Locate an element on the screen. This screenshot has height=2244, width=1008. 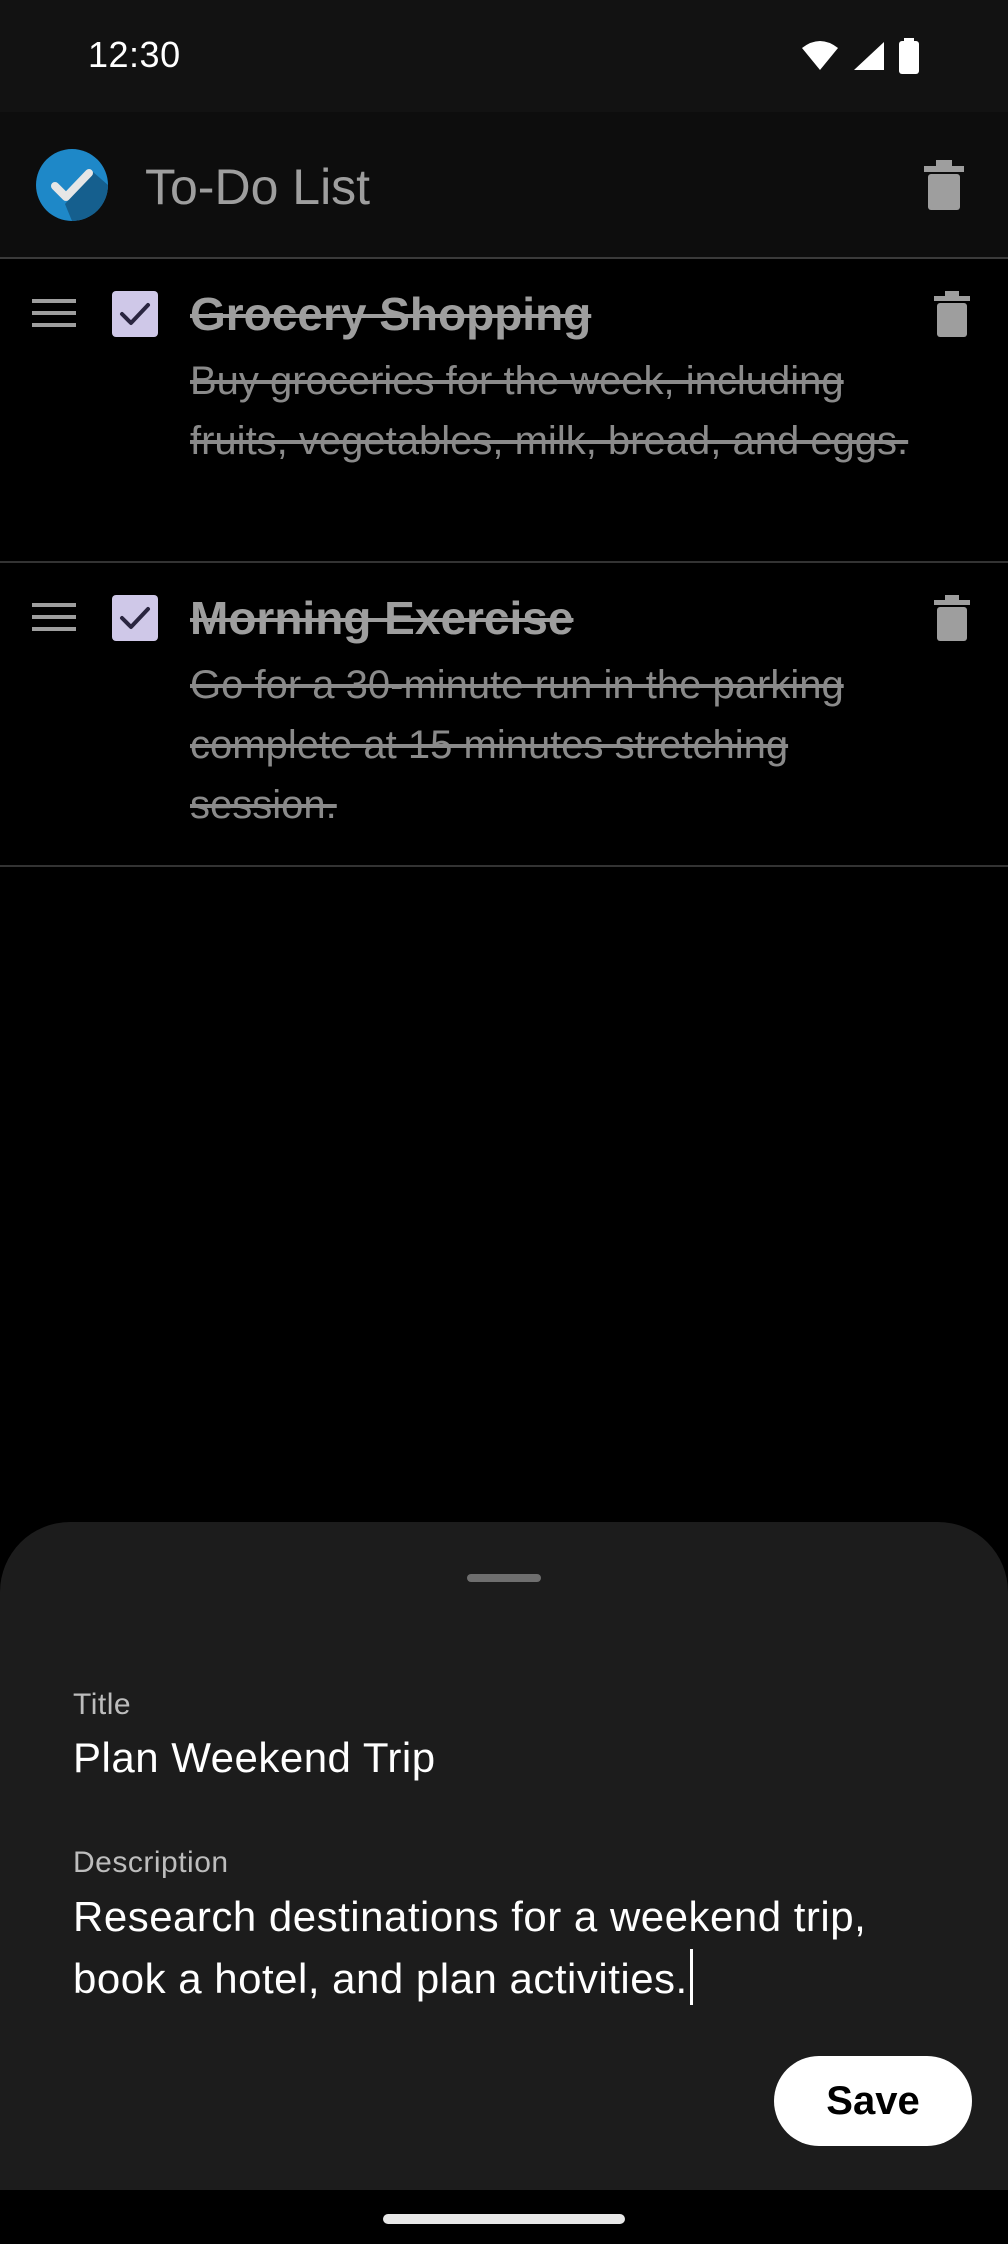
wifi-icon is located at coordinates (820, 55).